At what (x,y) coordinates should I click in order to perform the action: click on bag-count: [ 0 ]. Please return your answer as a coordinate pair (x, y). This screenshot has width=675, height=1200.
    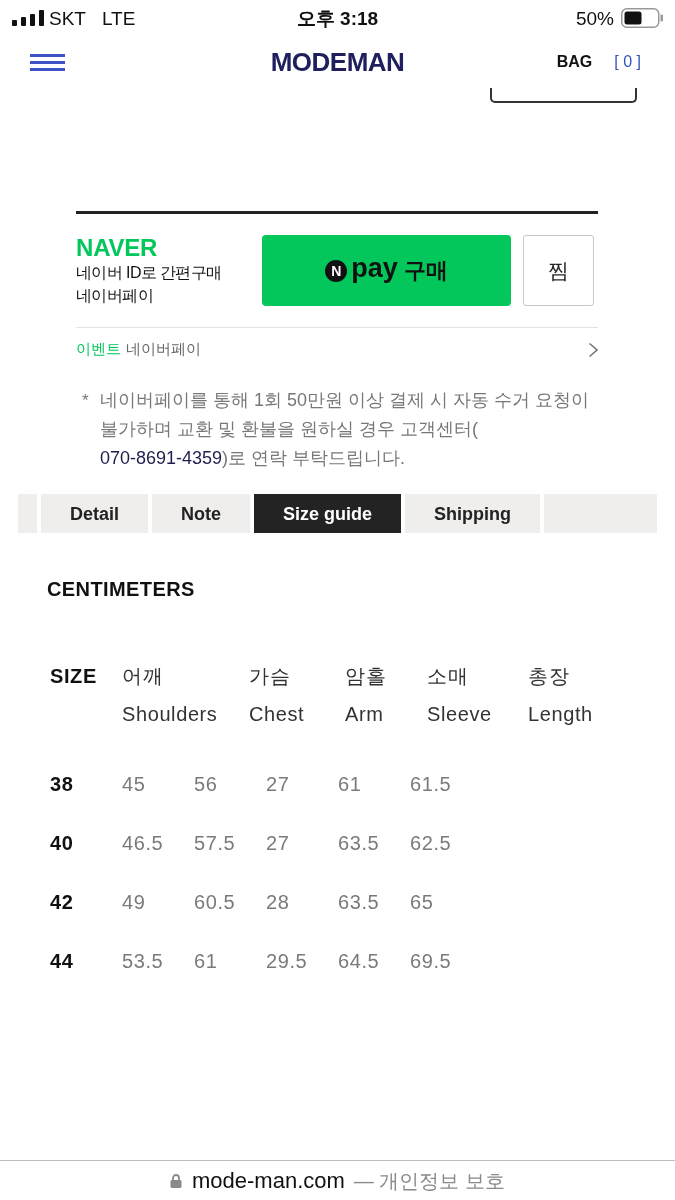
    Looking at the image, I should click on (627, 62).